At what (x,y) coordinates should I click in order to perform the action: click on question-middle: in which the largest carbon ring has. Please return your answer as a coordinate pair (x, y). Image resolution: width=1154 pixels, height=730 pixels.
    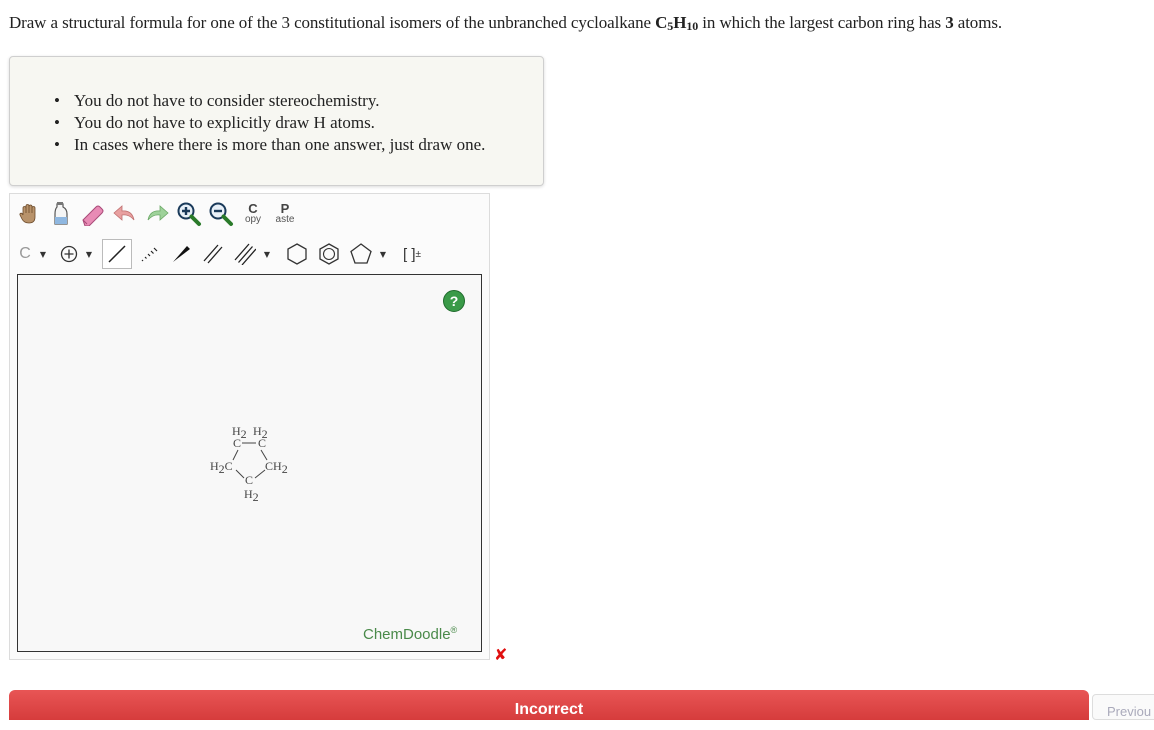
    Looking at the image, I should click on (822, 22).